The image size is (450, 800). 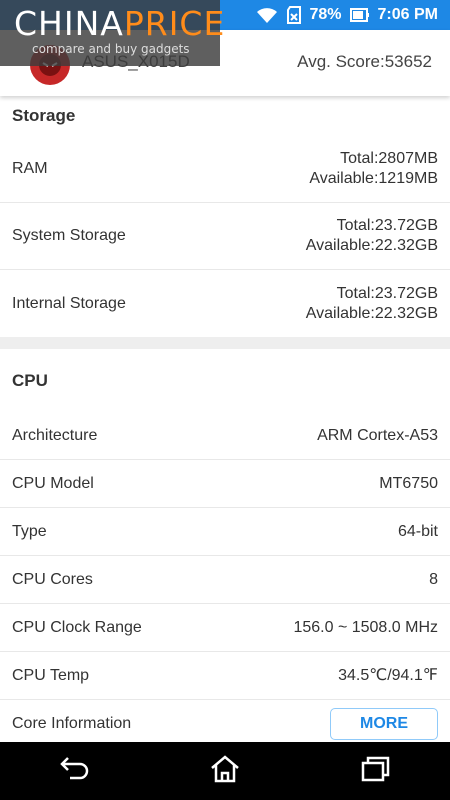 What do you see at coordinates (384, 724) in the screenshot?
I see `more-button: MORE` at bounding box center [384, 724].